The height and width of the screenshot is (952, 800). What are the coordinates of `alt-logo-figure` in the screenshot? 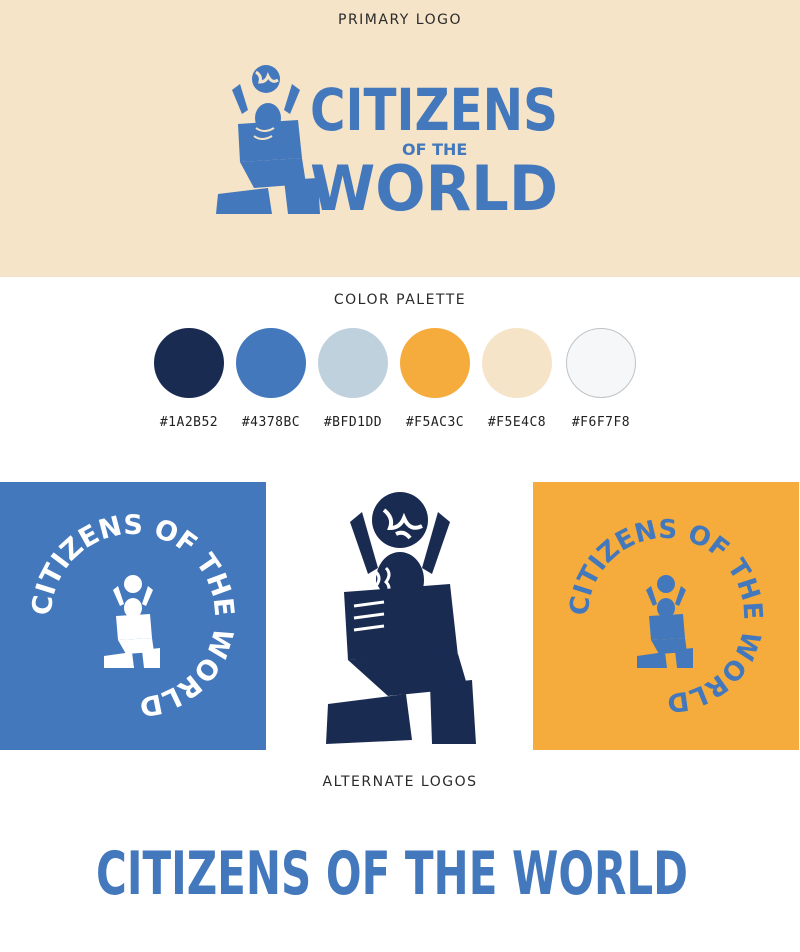 It's located at (401, 618).